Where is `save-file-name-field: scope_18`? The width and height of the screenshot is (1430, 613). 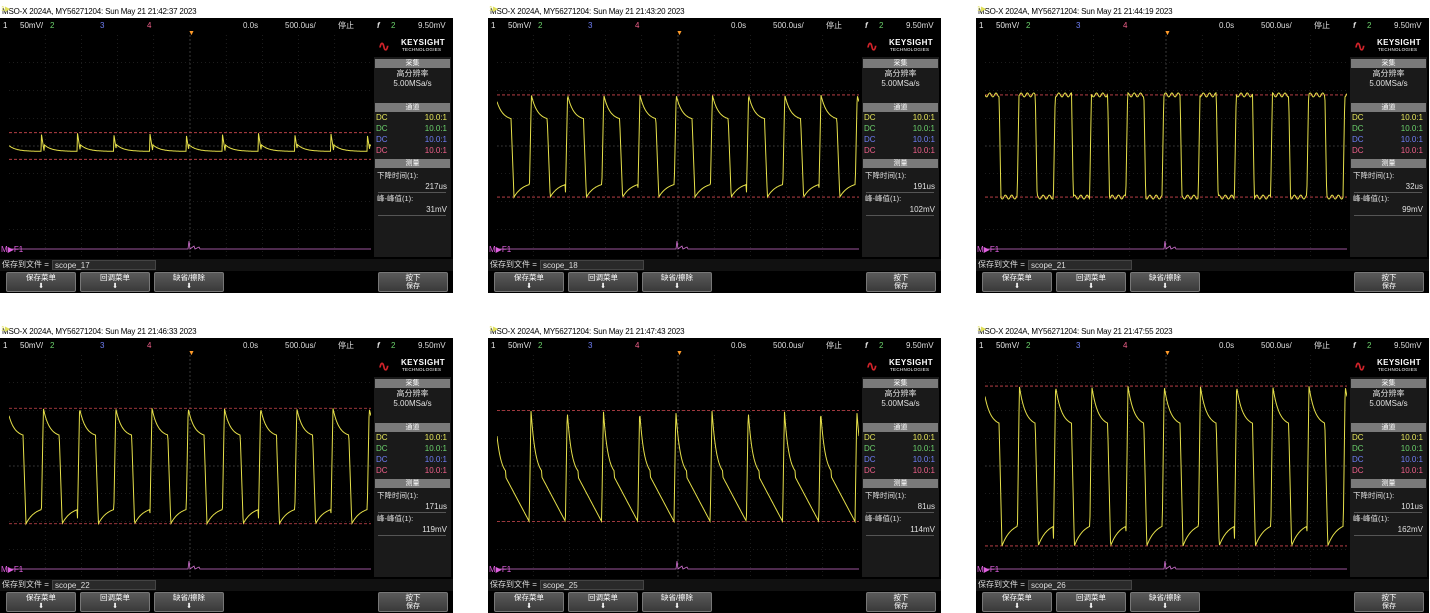 save-file-name-field: scope_18 is located at coordinates (592, 265).